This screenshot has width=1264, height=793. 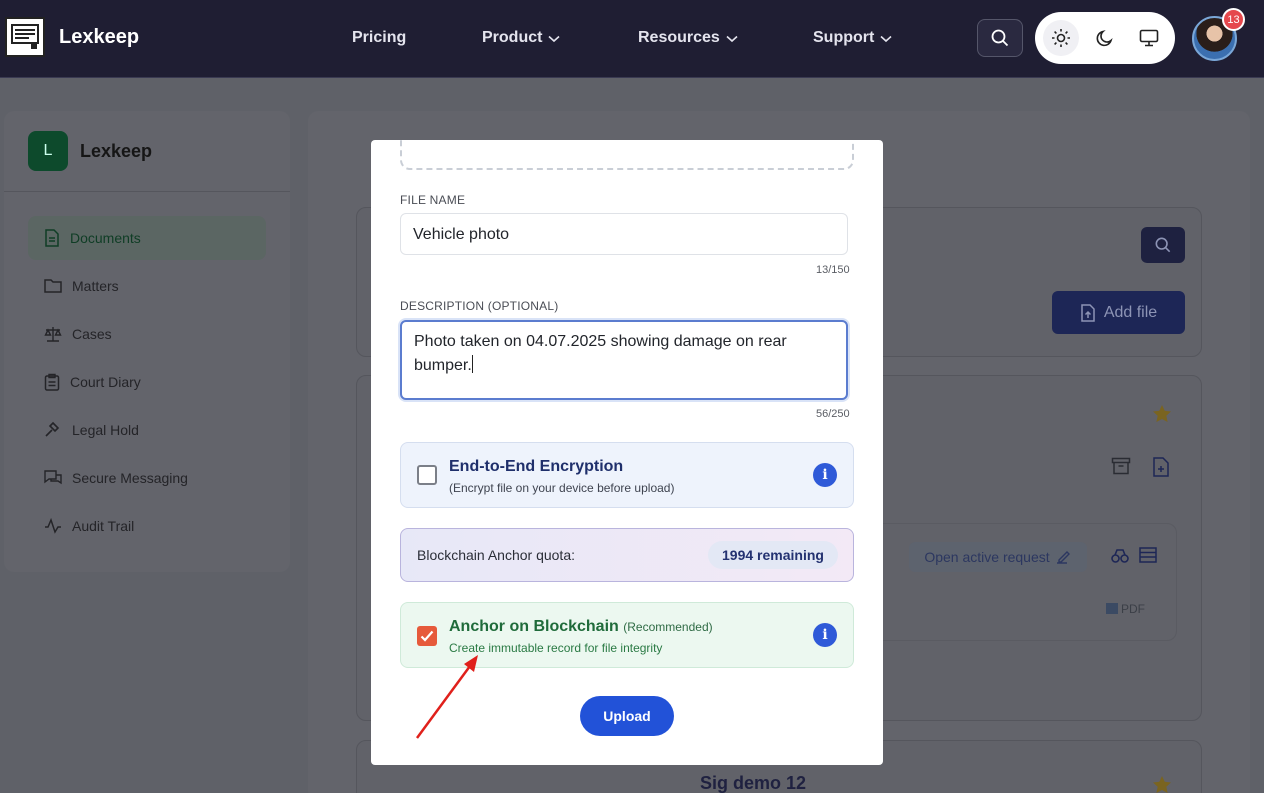 What do you see at coordinates (536, 466) in the screenshot?
I see `encryption-title: End-to-End Encryption` at bounding box center [536, 466].